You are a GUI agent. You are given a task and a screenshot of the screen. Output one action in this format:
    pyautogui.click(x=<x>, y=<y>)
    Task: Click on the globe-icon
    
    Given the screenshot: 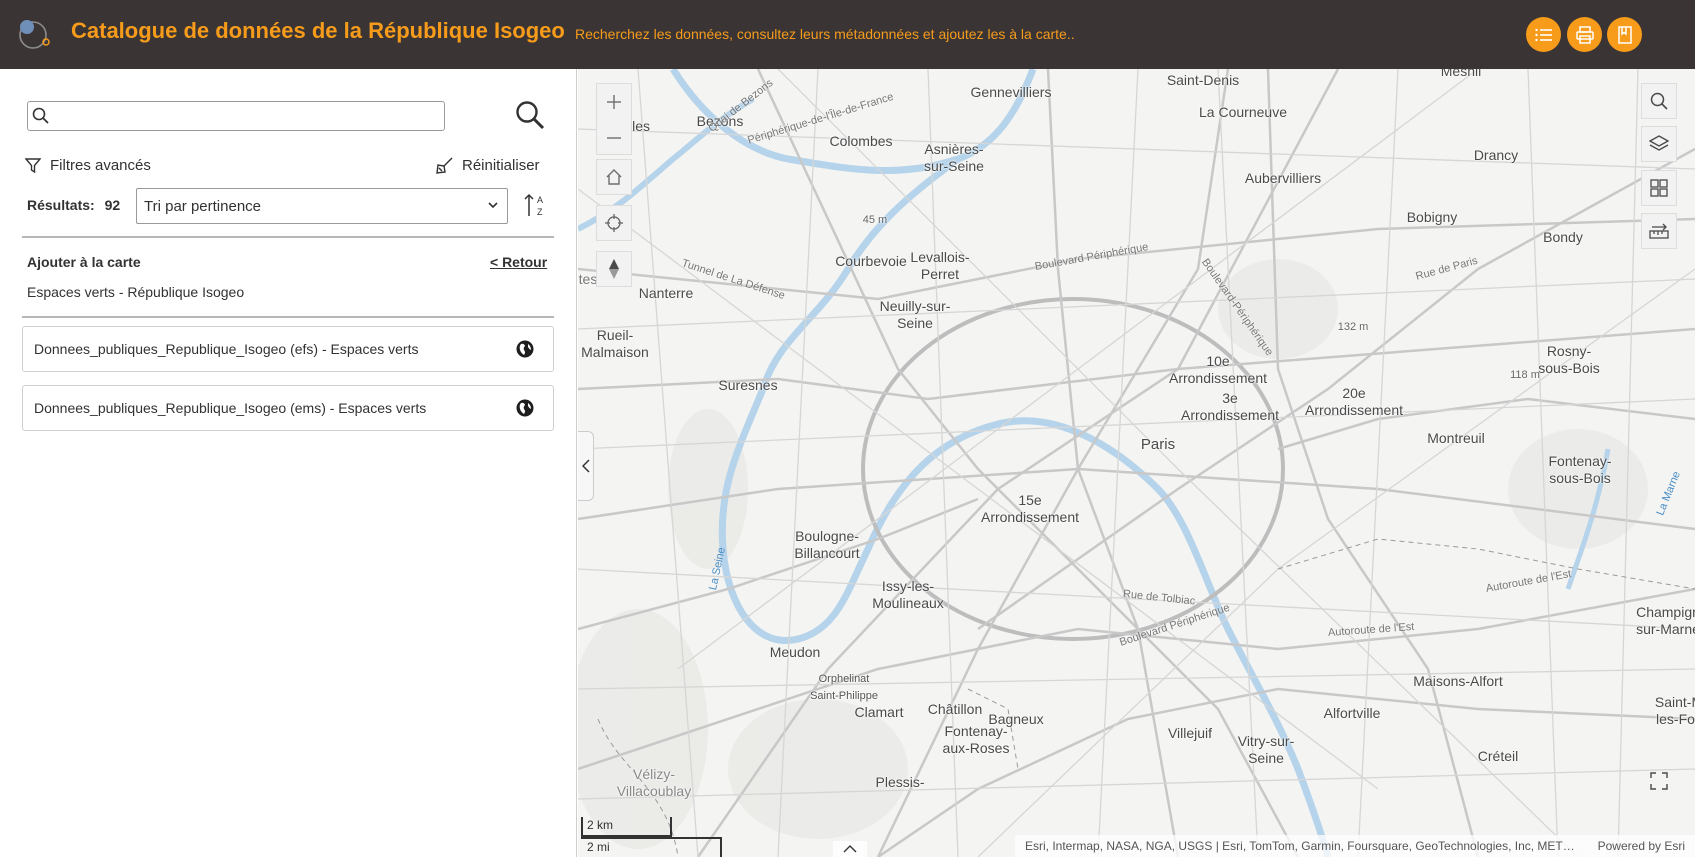 What is the action you would take?
    pyautogui.click(x=525, y=408)
    